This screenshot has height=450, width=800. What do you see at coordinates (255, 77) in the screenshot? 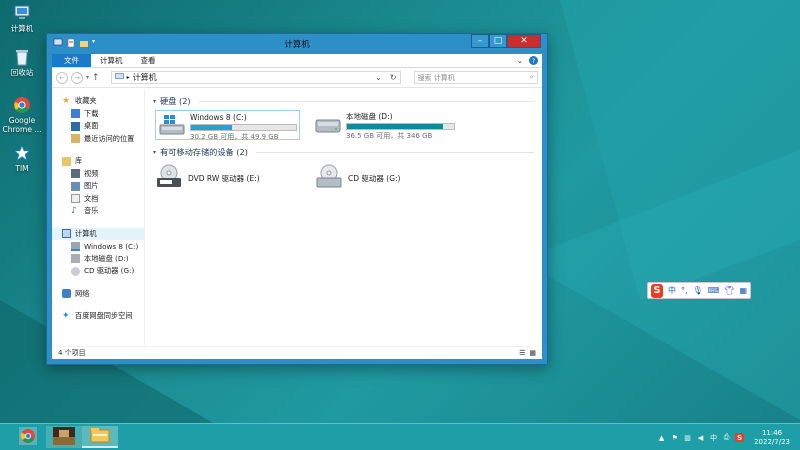
I see `address-bar: ▸ 计算机 ⌄ ↻` at bounding box center [255, 77].